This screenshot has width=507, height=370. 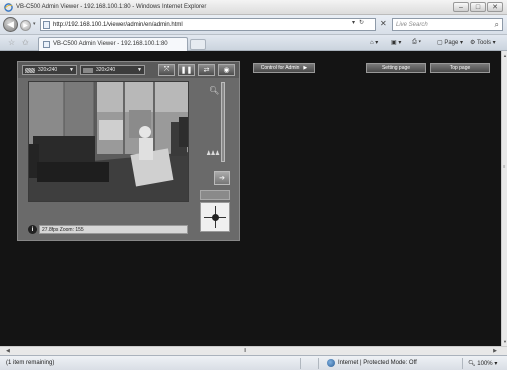 What do you see at coordinates (416, 42) in the screenshot?
I see `print-icon: ⎙ ▾` at bounding box center [416, 42].